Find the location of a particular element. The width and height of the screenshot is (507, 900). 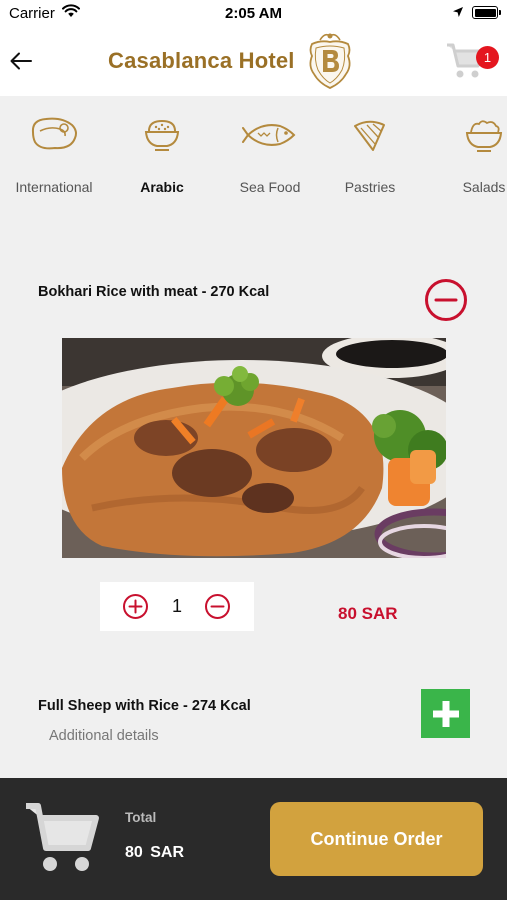

decrease-quantity-button is located at coordinates (217, 606).